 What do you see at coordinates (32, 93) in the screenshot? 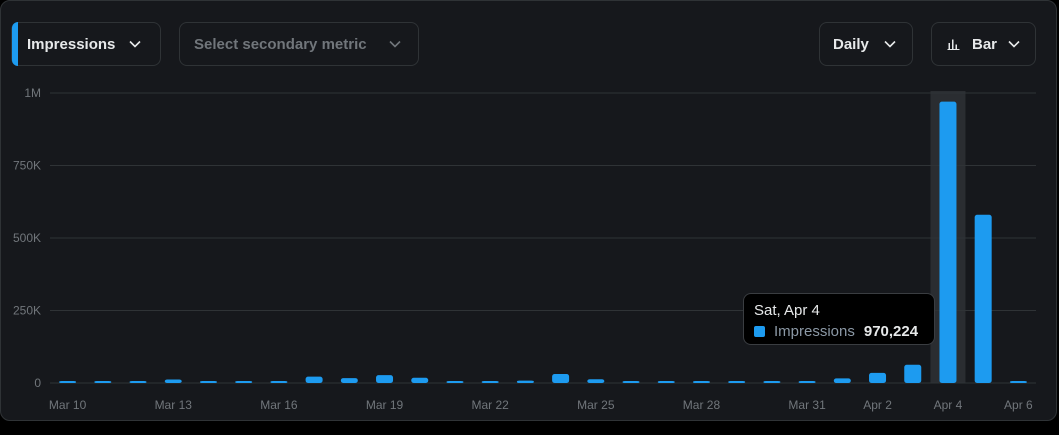
I see `y-tick-label: 1M` at bounding box center [32, 93].